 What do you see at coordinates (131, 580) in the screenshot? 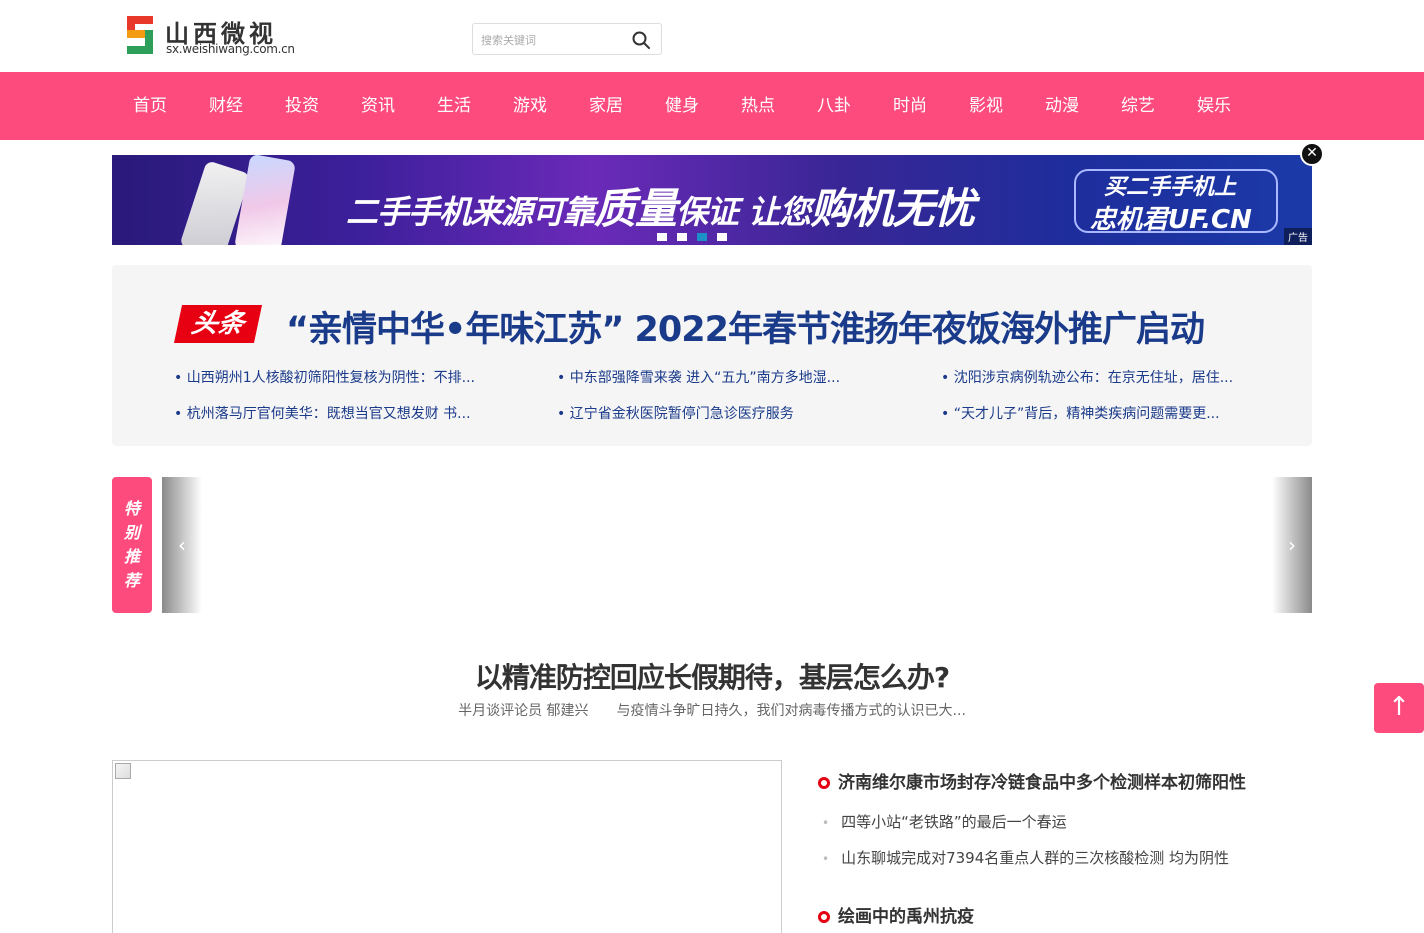
I see `recommend-tag-char: 荐` at bounding box center [131, 580].